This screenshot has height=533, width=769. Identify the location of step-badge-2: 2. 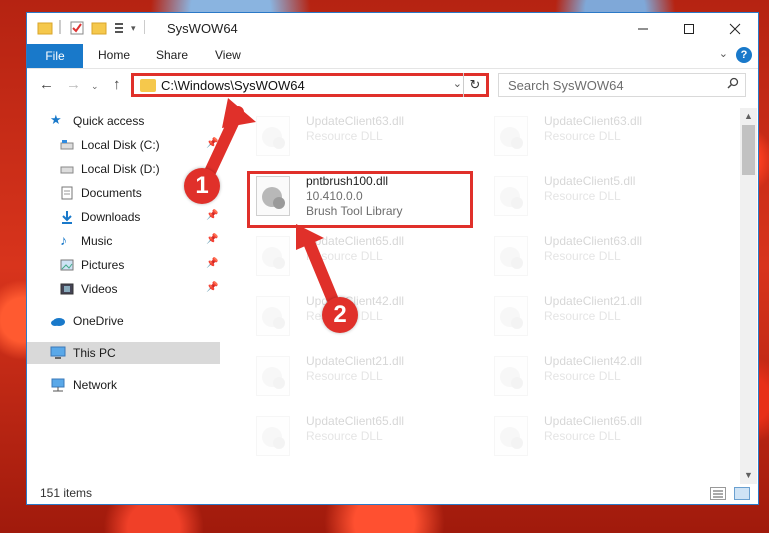
(340, 315).